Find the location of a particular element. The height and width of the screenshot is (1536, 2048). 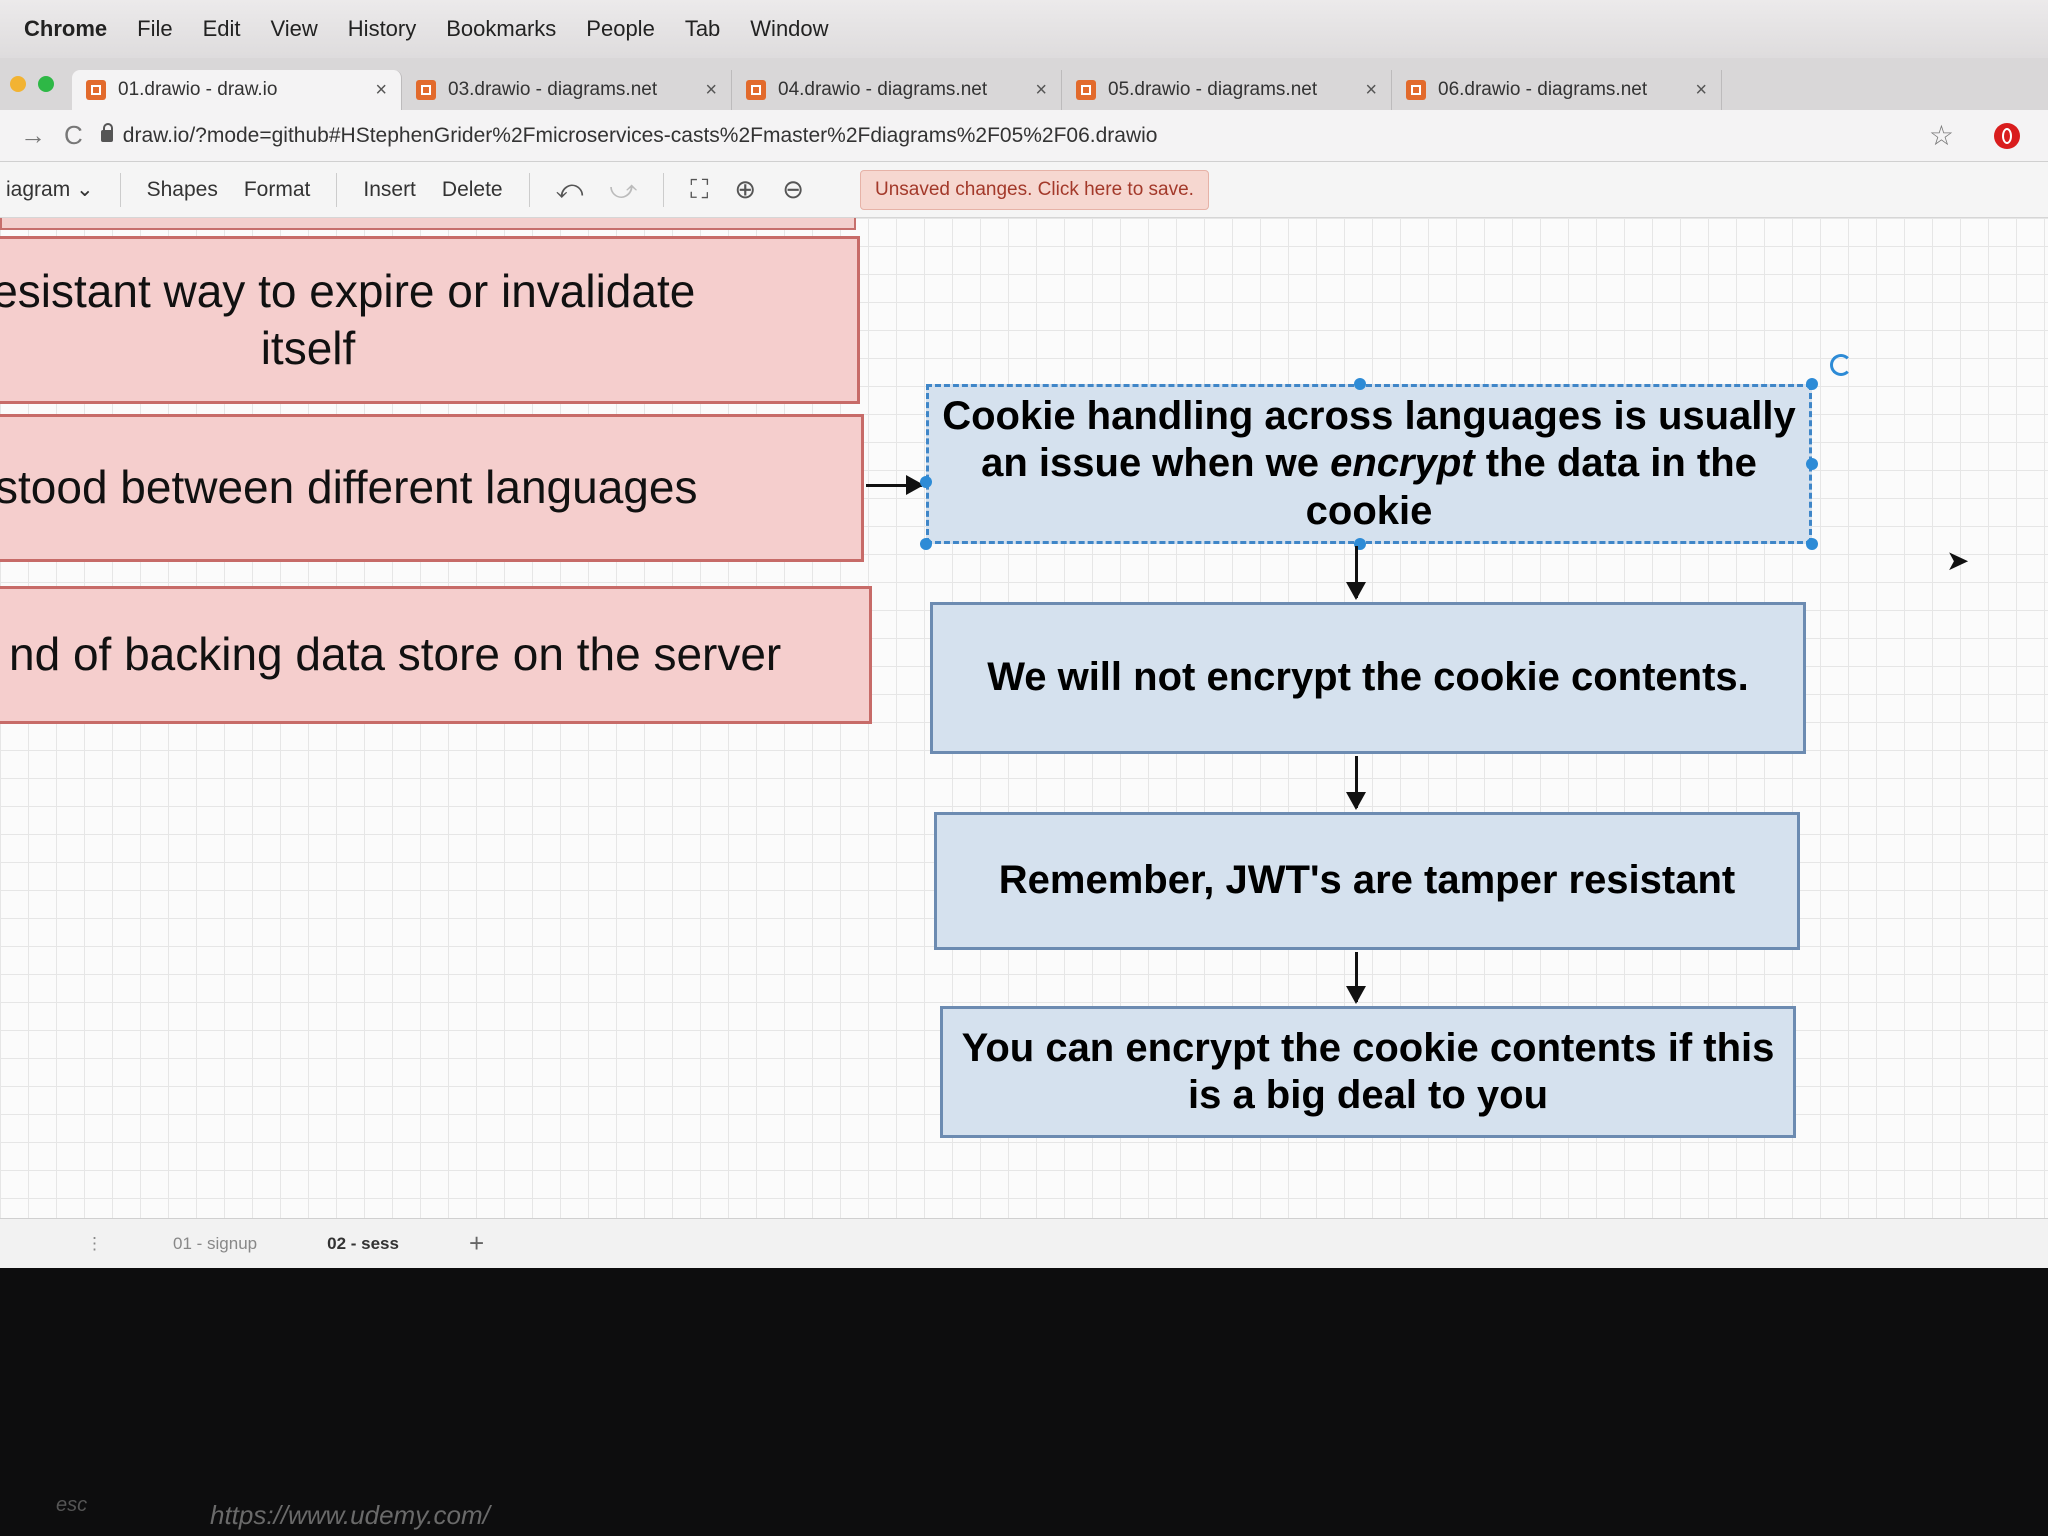

reload-icon: C is located at coordinates (73, 135).